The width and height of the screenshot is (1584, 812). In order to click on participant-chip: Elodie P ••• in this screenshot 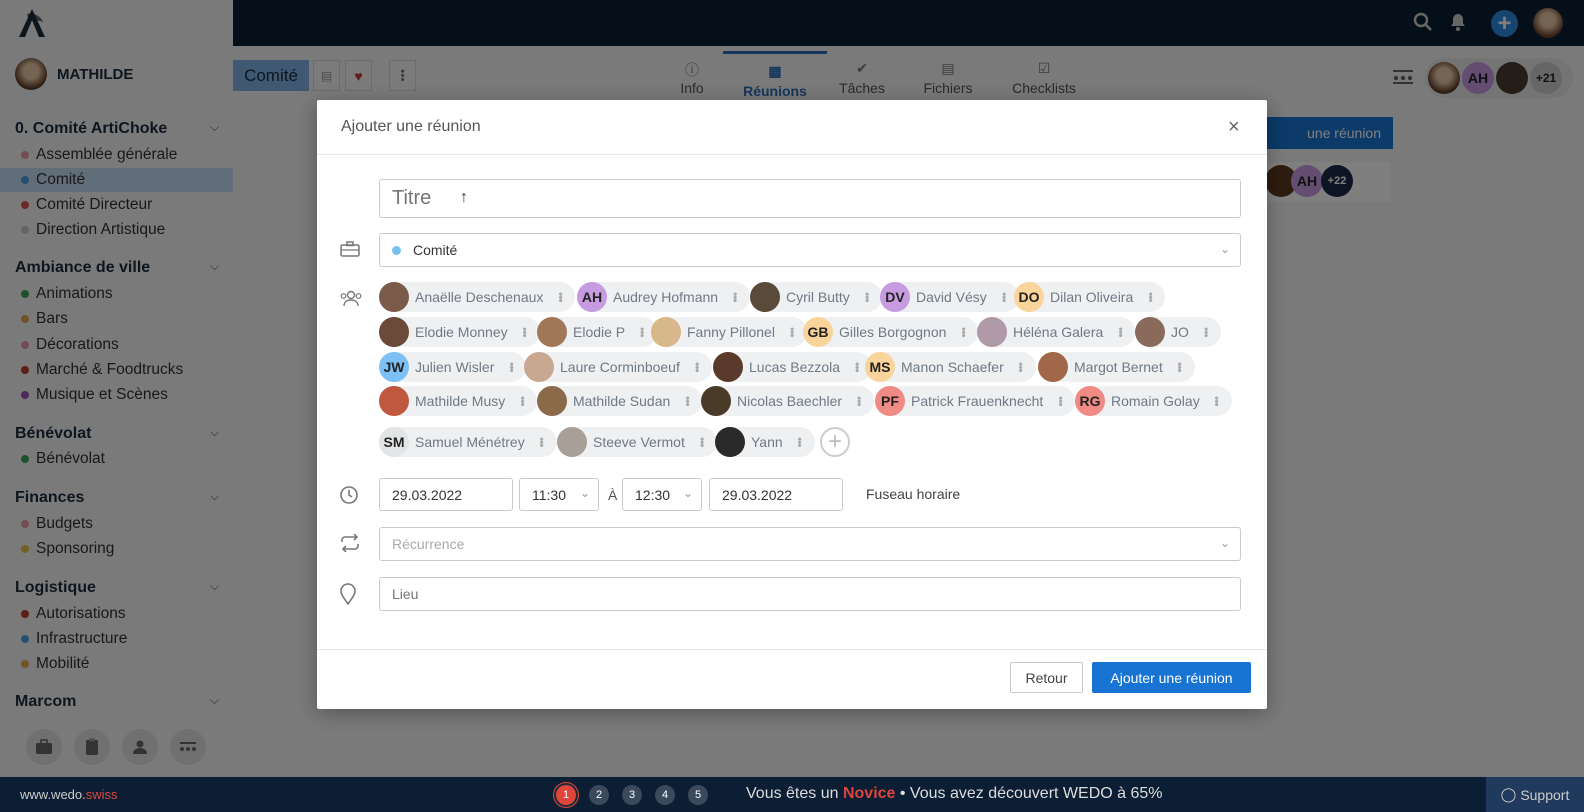, I will do `click(597, 332)`.